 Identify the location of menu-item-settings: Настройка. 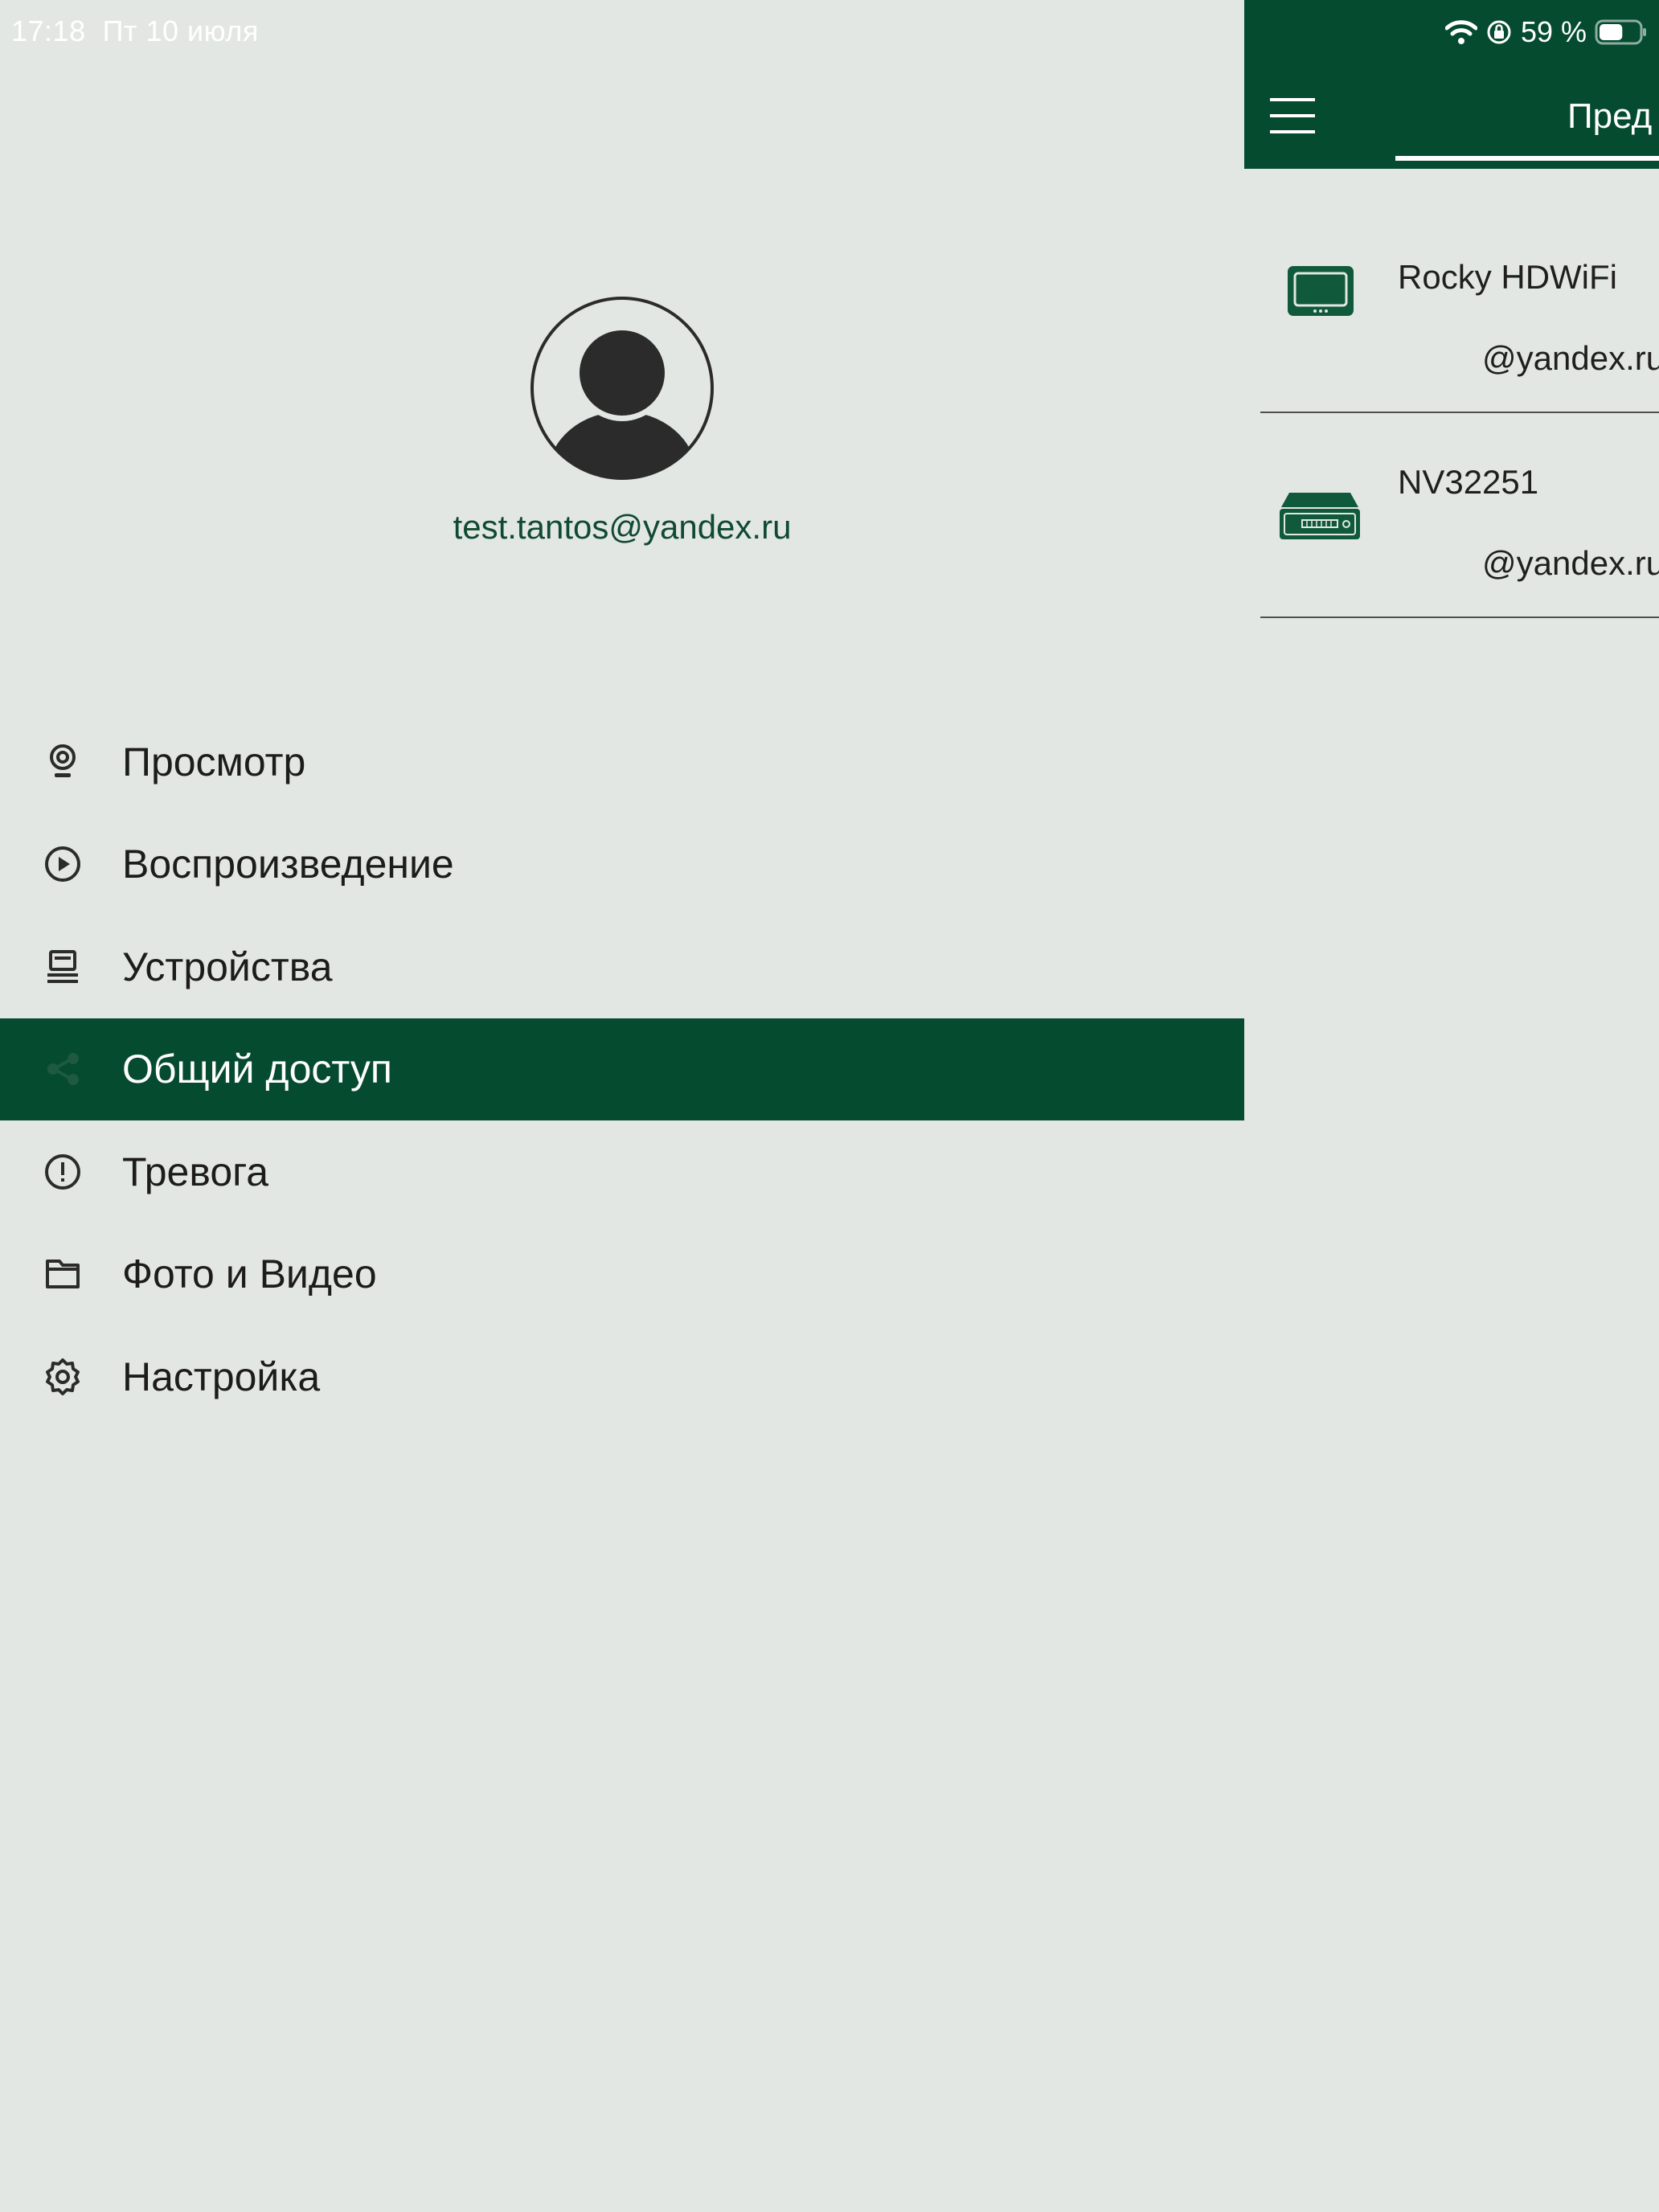
(622, 1376).